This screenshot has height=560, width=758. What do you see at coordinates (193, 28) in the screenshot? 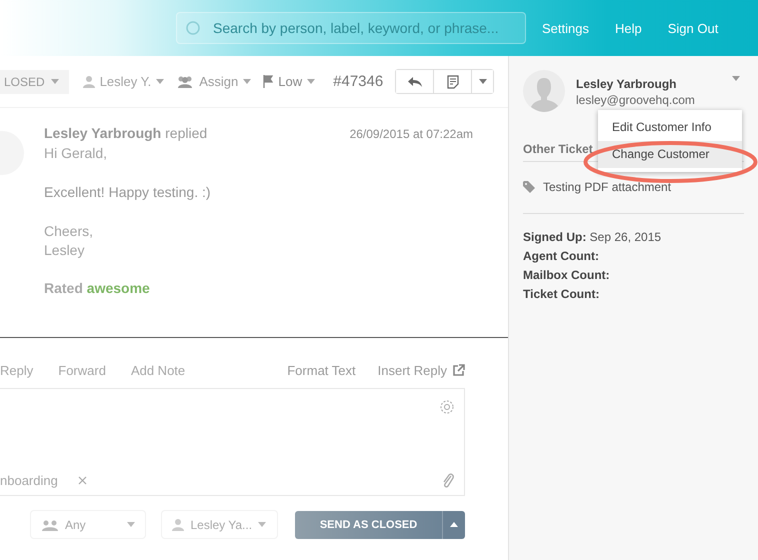
I see `search-icon` at bounding box center [193, 28].